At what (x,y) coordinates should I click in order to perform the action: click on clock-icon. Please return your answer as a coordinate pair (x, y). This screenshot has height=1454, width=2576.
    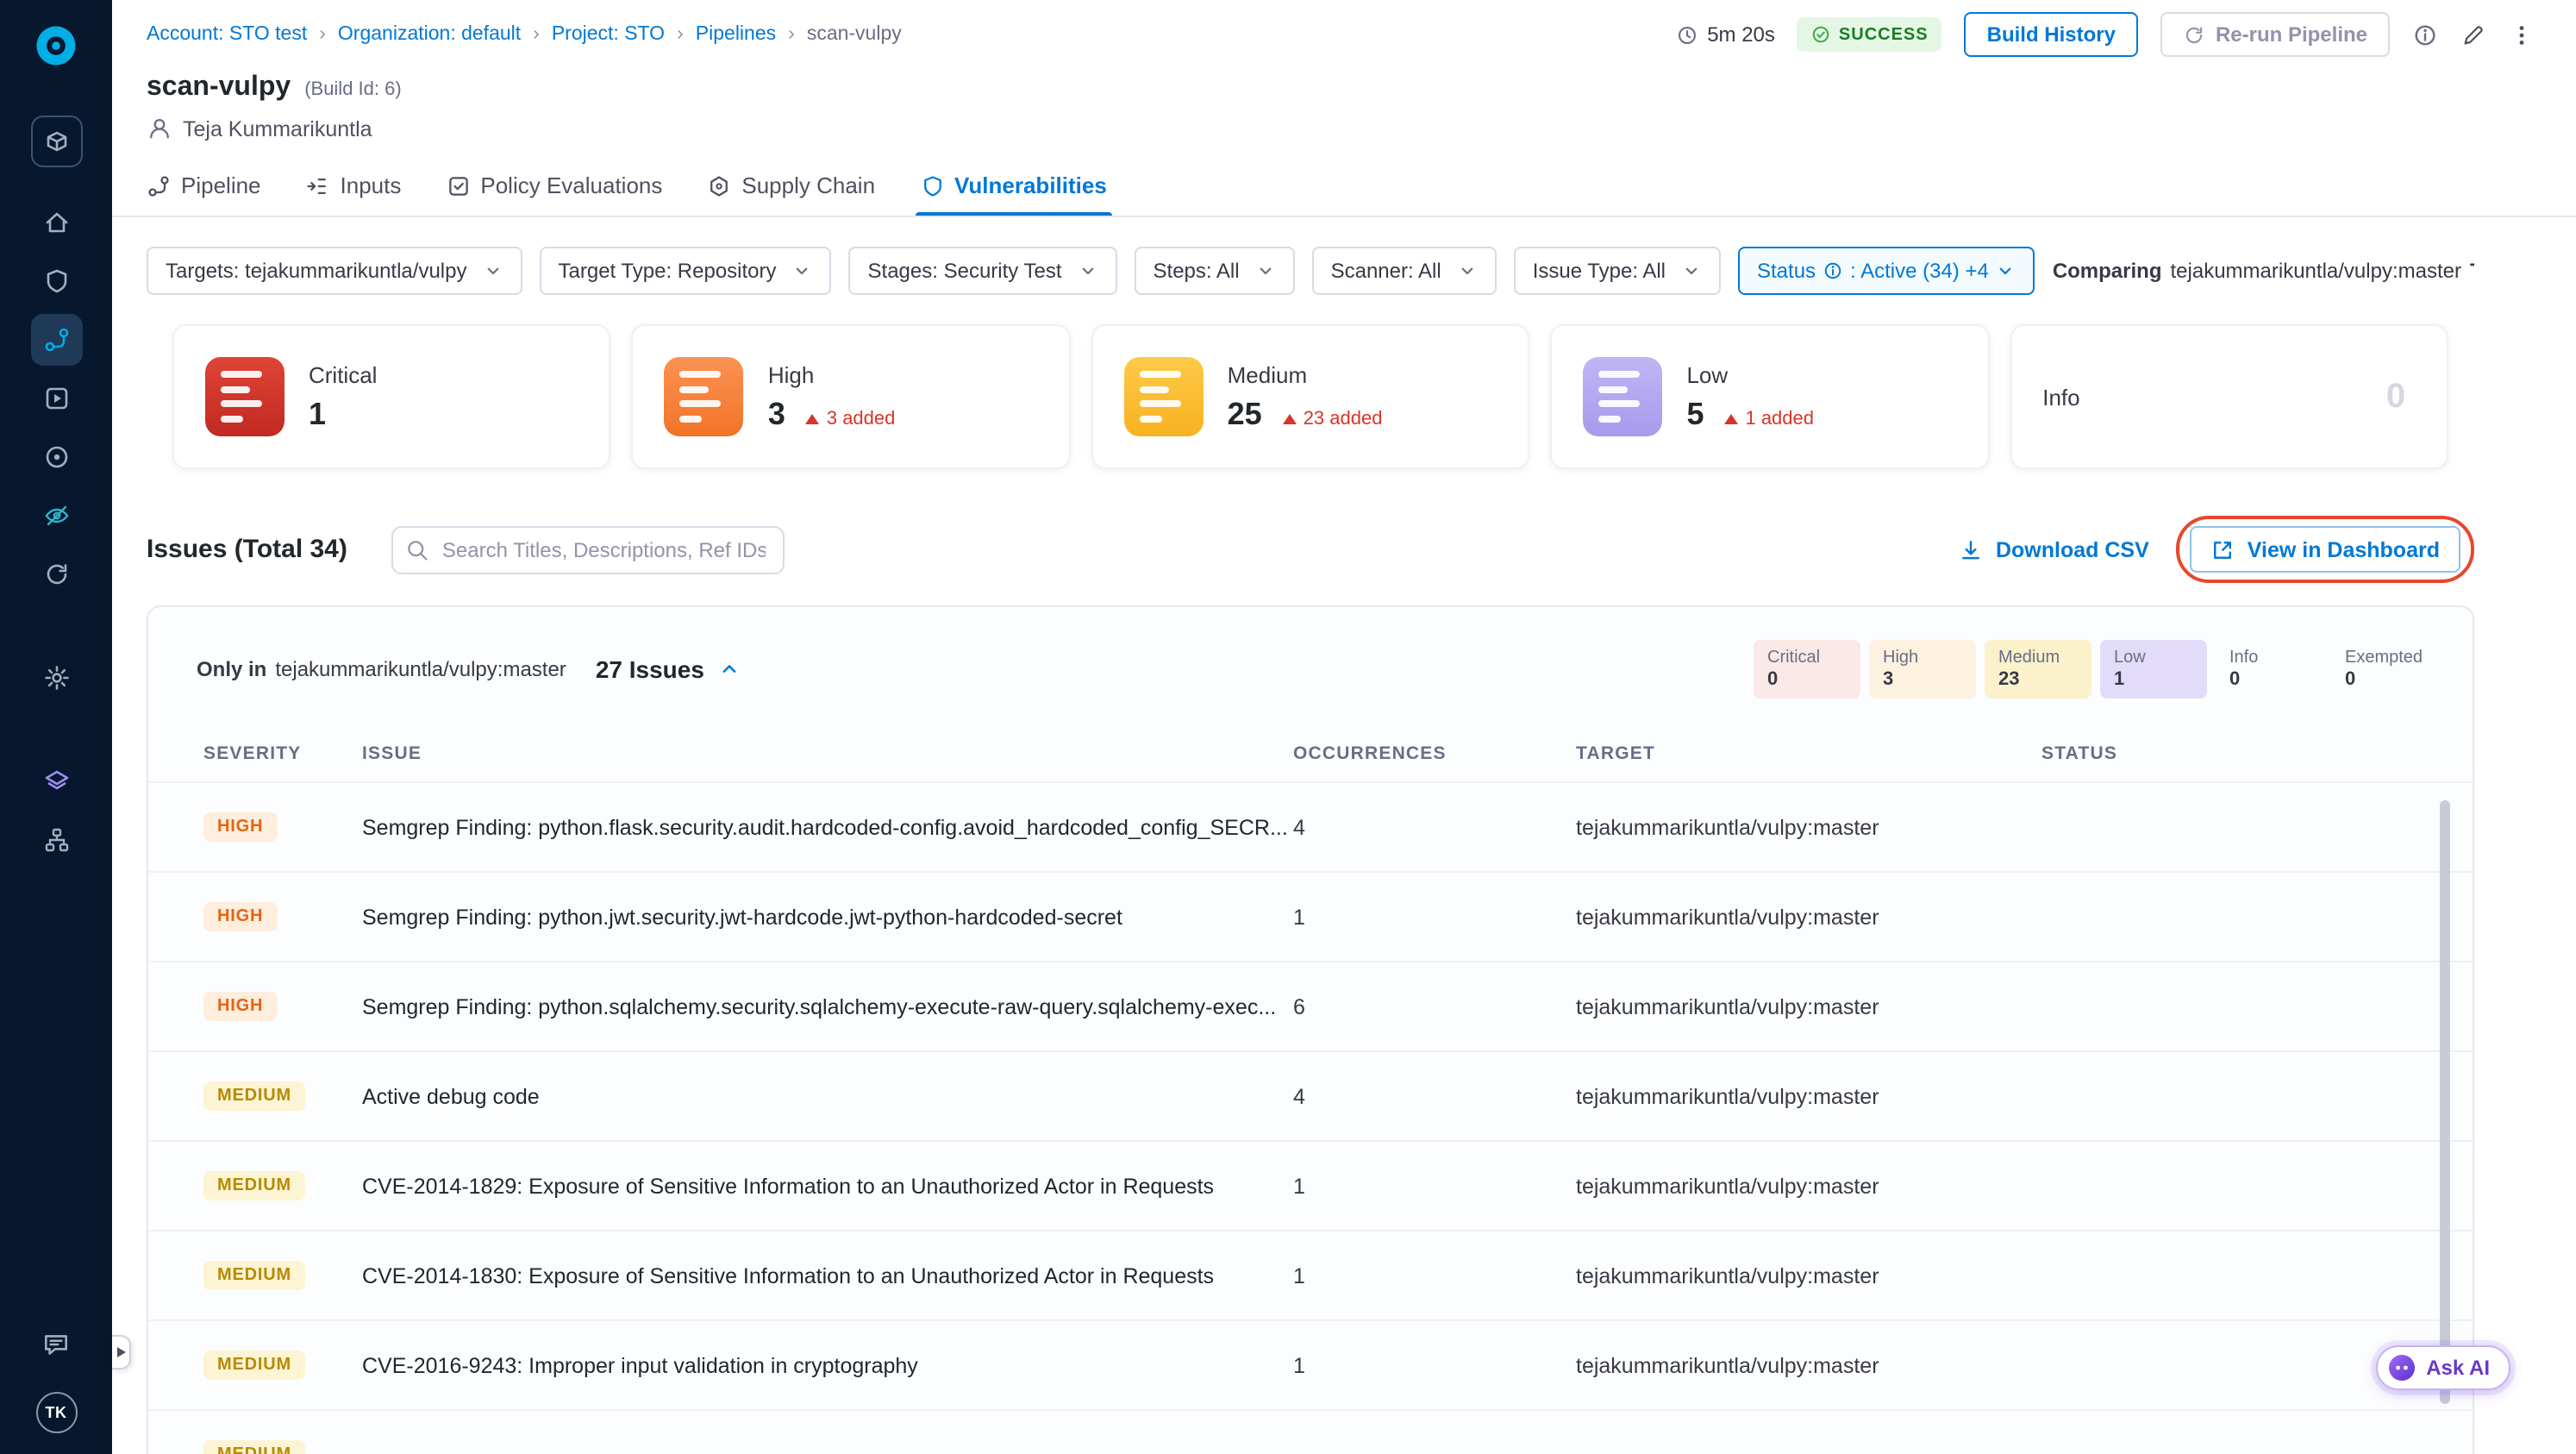
    Looking at the image, I should click on (1687, 34).